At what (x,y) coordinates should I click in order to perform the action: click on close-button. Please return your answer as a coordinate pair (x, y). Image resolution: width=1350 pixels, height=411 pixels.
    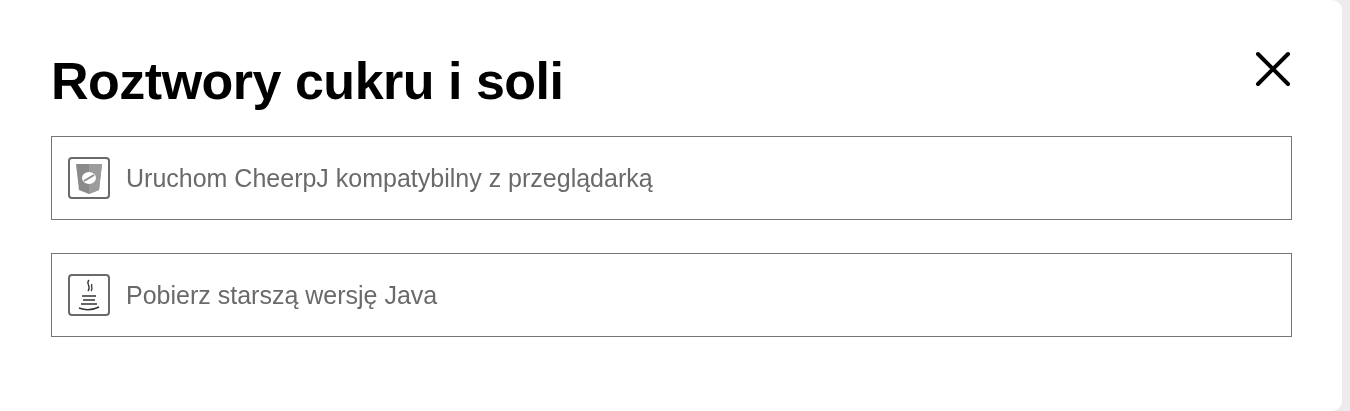
    Looking at the image, I should click on (1273, 69).